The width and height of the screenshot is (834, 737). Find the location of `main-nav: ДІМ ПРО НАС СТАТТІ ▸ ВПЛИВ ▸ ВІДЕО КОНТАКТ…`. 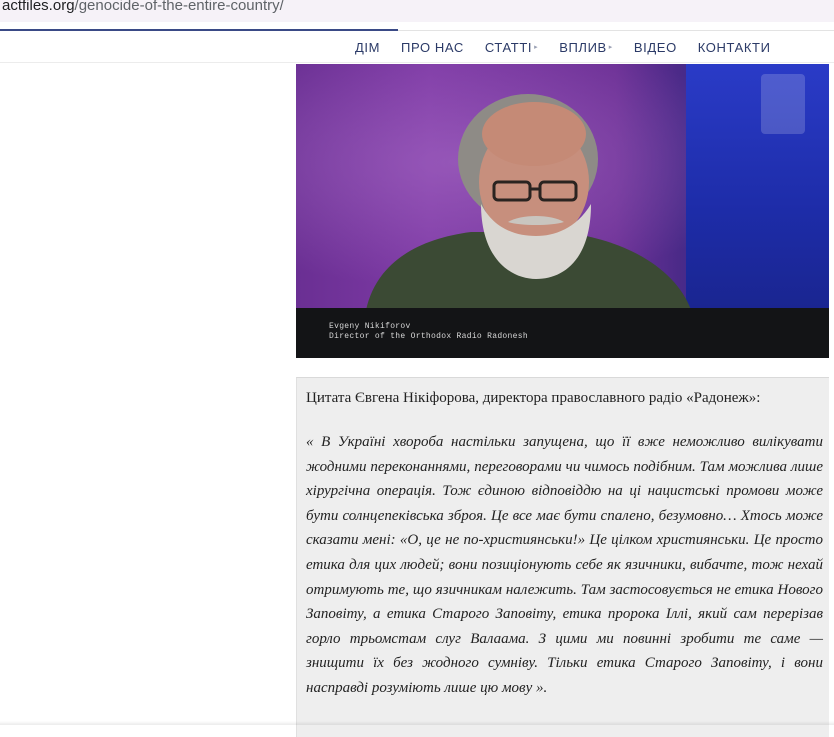

main-nav: ДІМ ПРО НАС СТАТТІ ▸ ВПЛИВ ▸ ВІДЕО КОНТАКТ… is located at coordinates (563, 47).